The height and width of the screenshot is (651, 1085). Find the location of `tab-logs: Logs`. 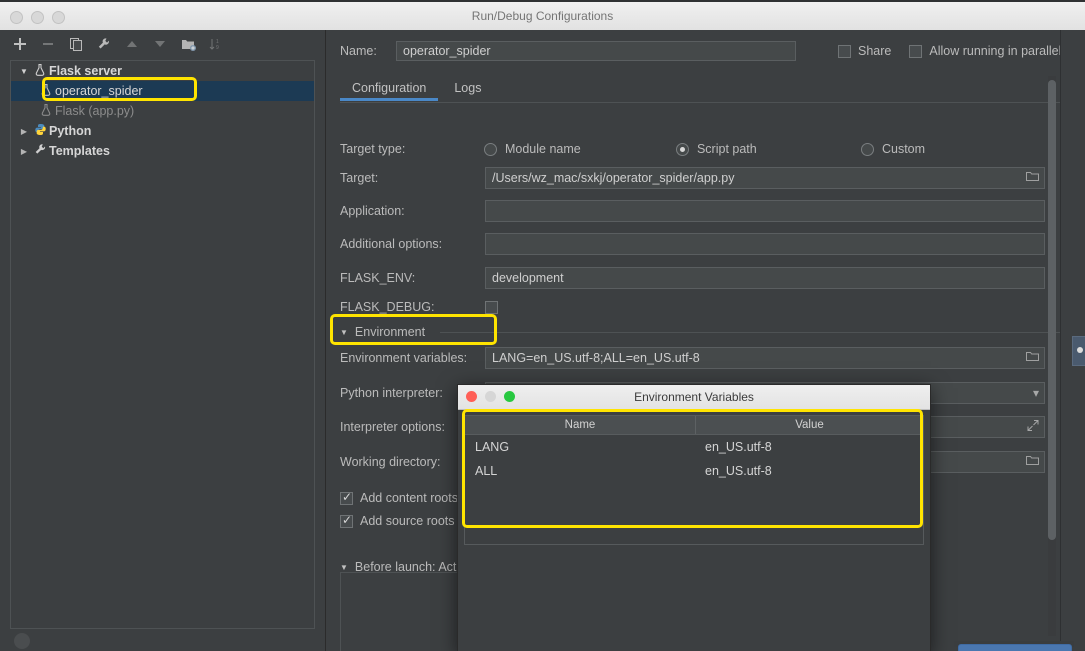

tab-logs: Logs is located at coordinates (467, 89).